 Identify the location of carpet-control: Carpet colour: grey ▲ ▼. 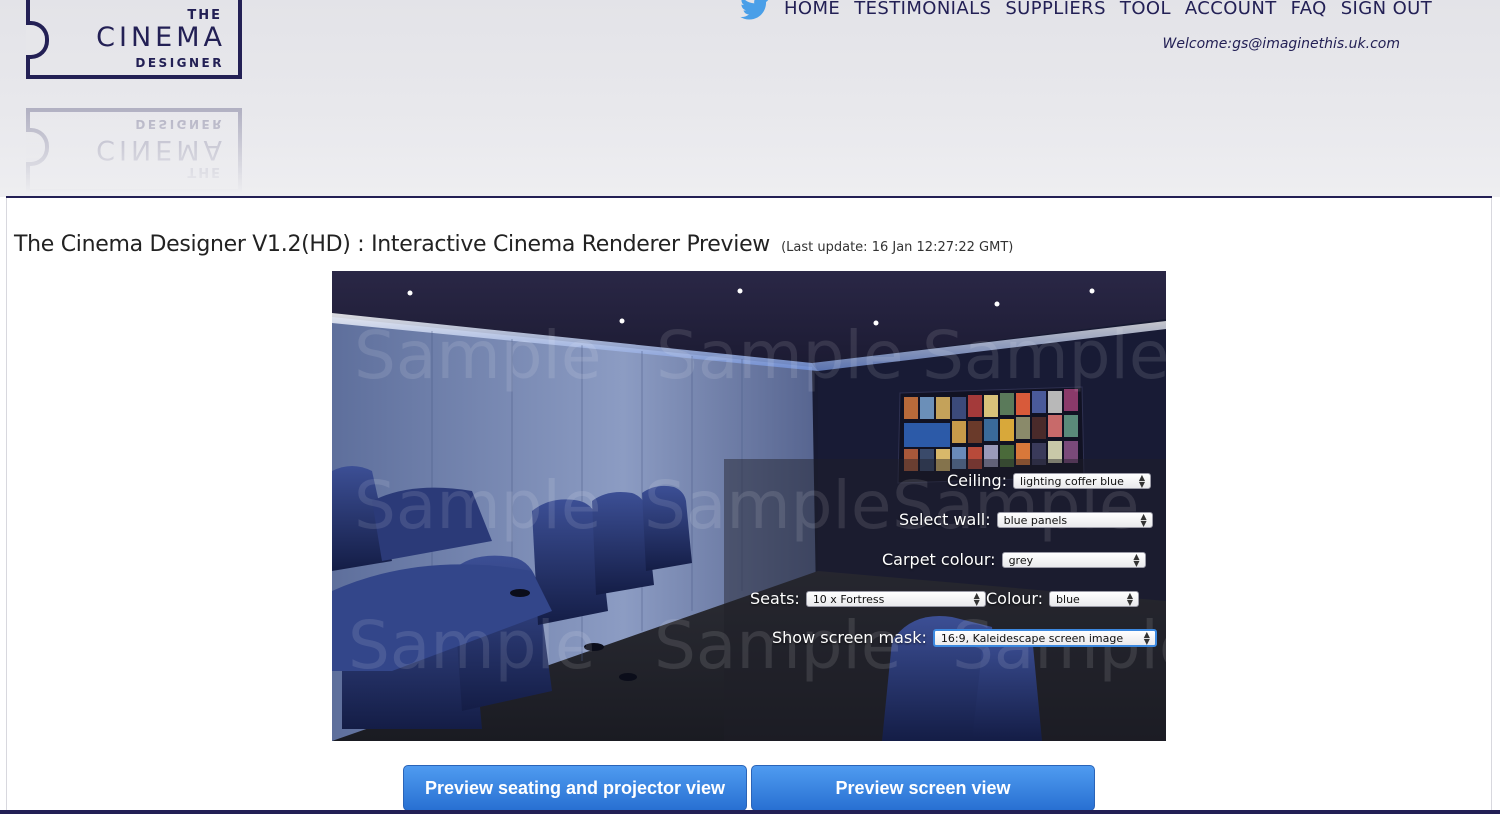
(1014, 559).